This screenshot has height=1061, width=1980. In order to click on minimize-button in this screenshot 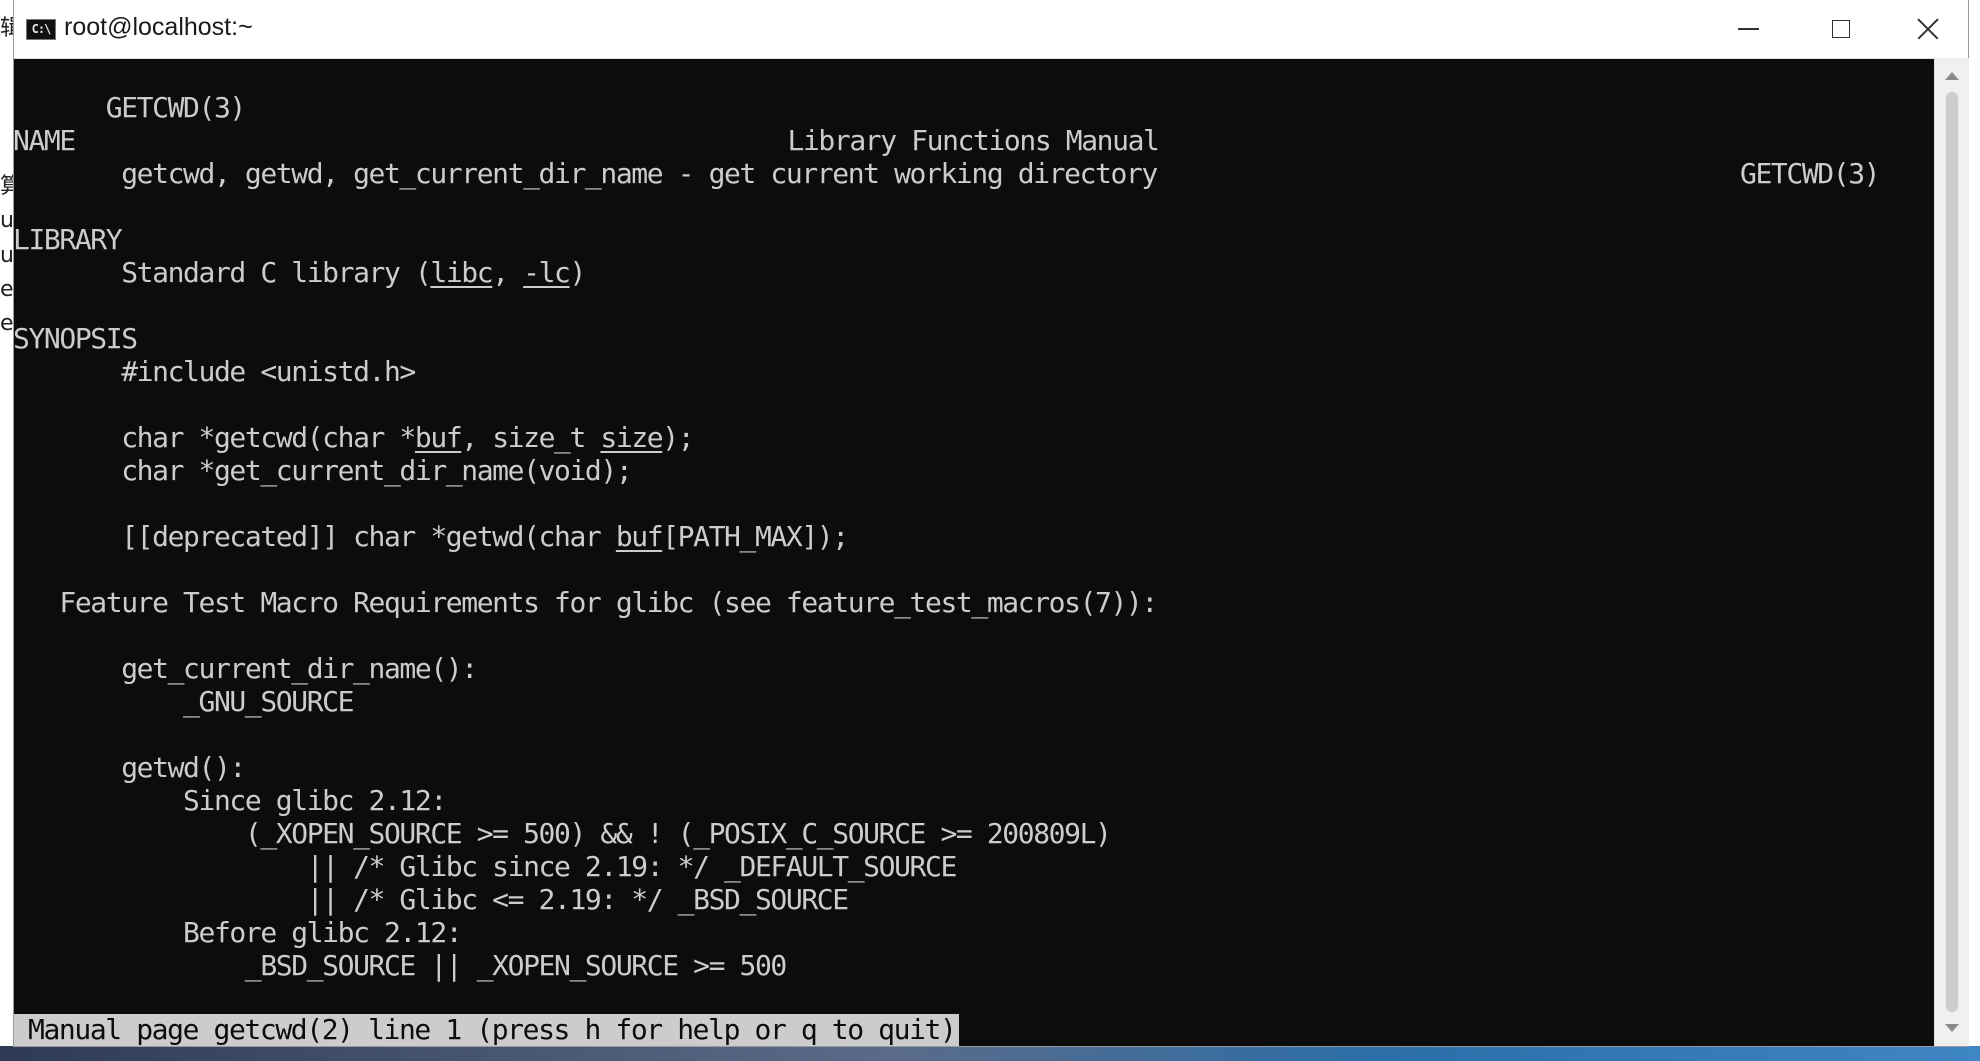, I will do `click(1748, 29)`.